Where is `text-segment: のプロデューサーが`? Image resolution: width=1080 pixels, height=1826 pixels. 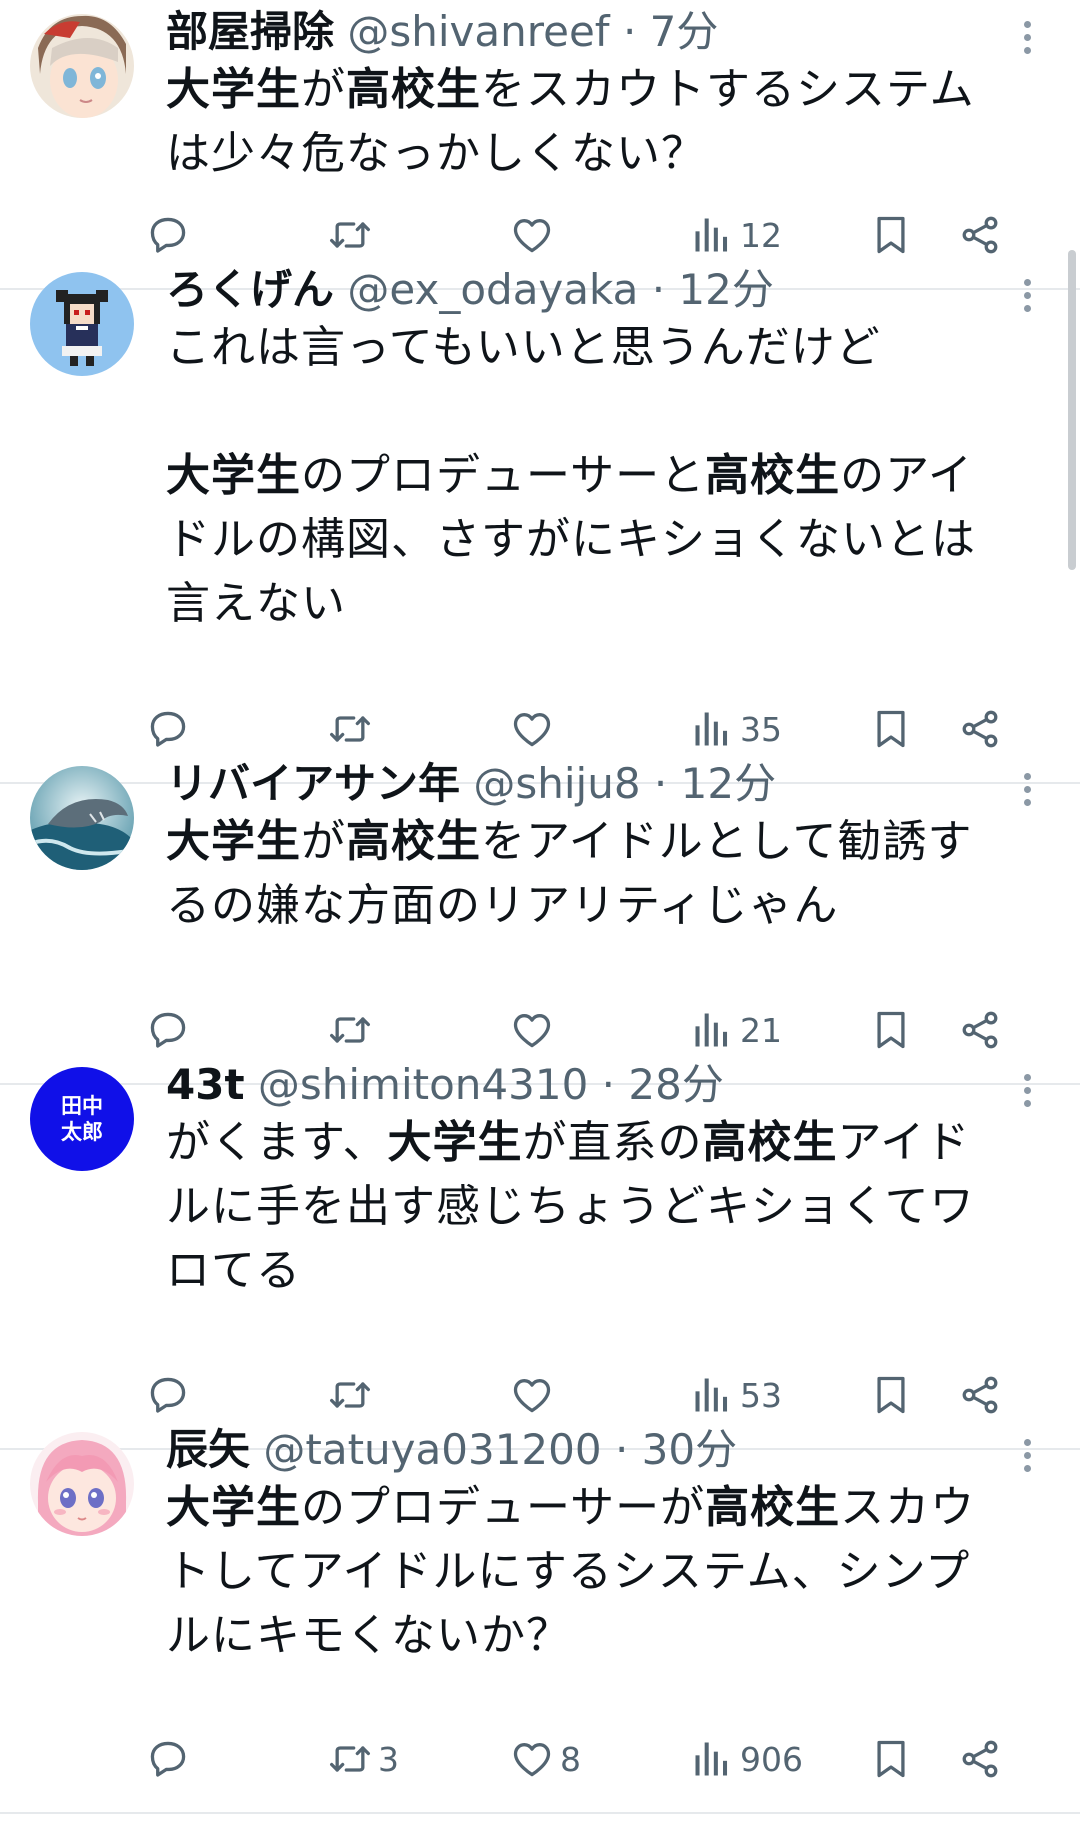
text-segment: のプロデューサーが is located at coordinates (503, 1507).